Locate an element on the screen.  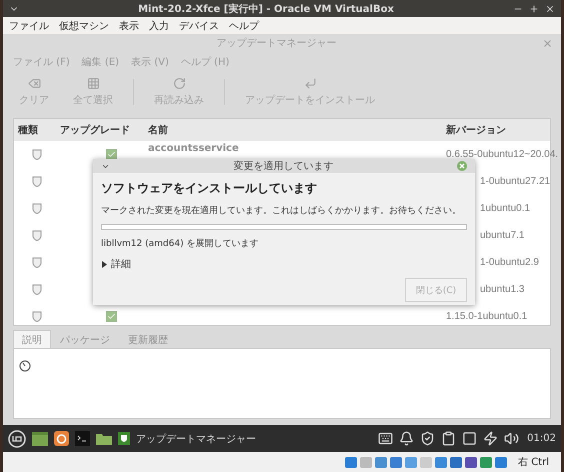
menu-item: 入力 is located at coordinates (159, 25).